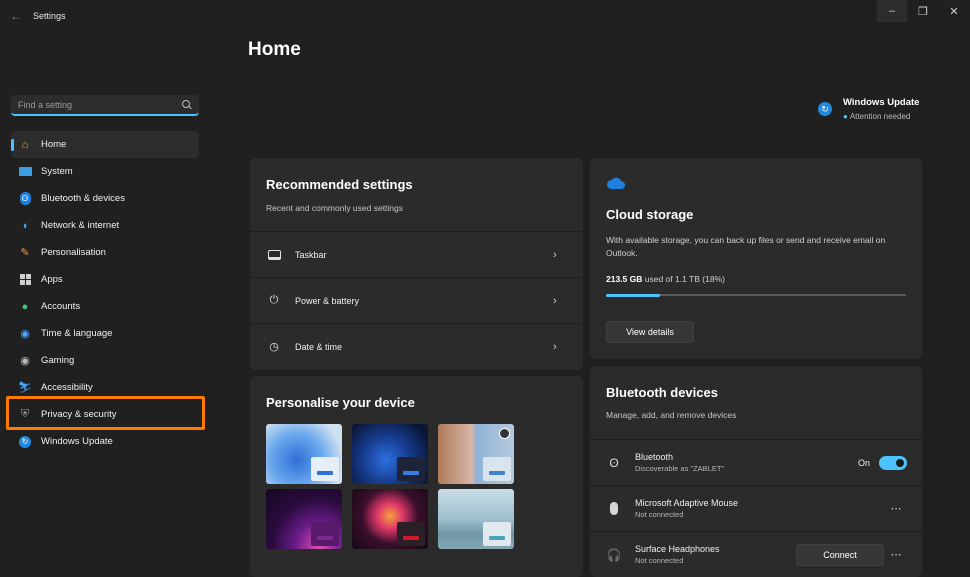 The image size is (970, 577). I want to click on sidebar-item-label: Gaming, so click(58, 360).